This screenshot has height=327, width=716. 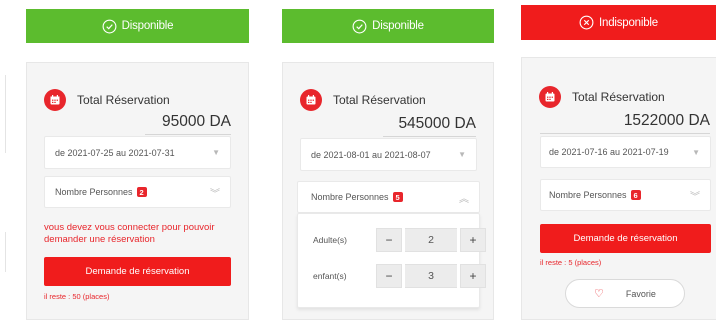 What do you see at coordinates (389, 240) in the screenshot?
I see `adults-minus-button: −` at bounding box center [389, 240].